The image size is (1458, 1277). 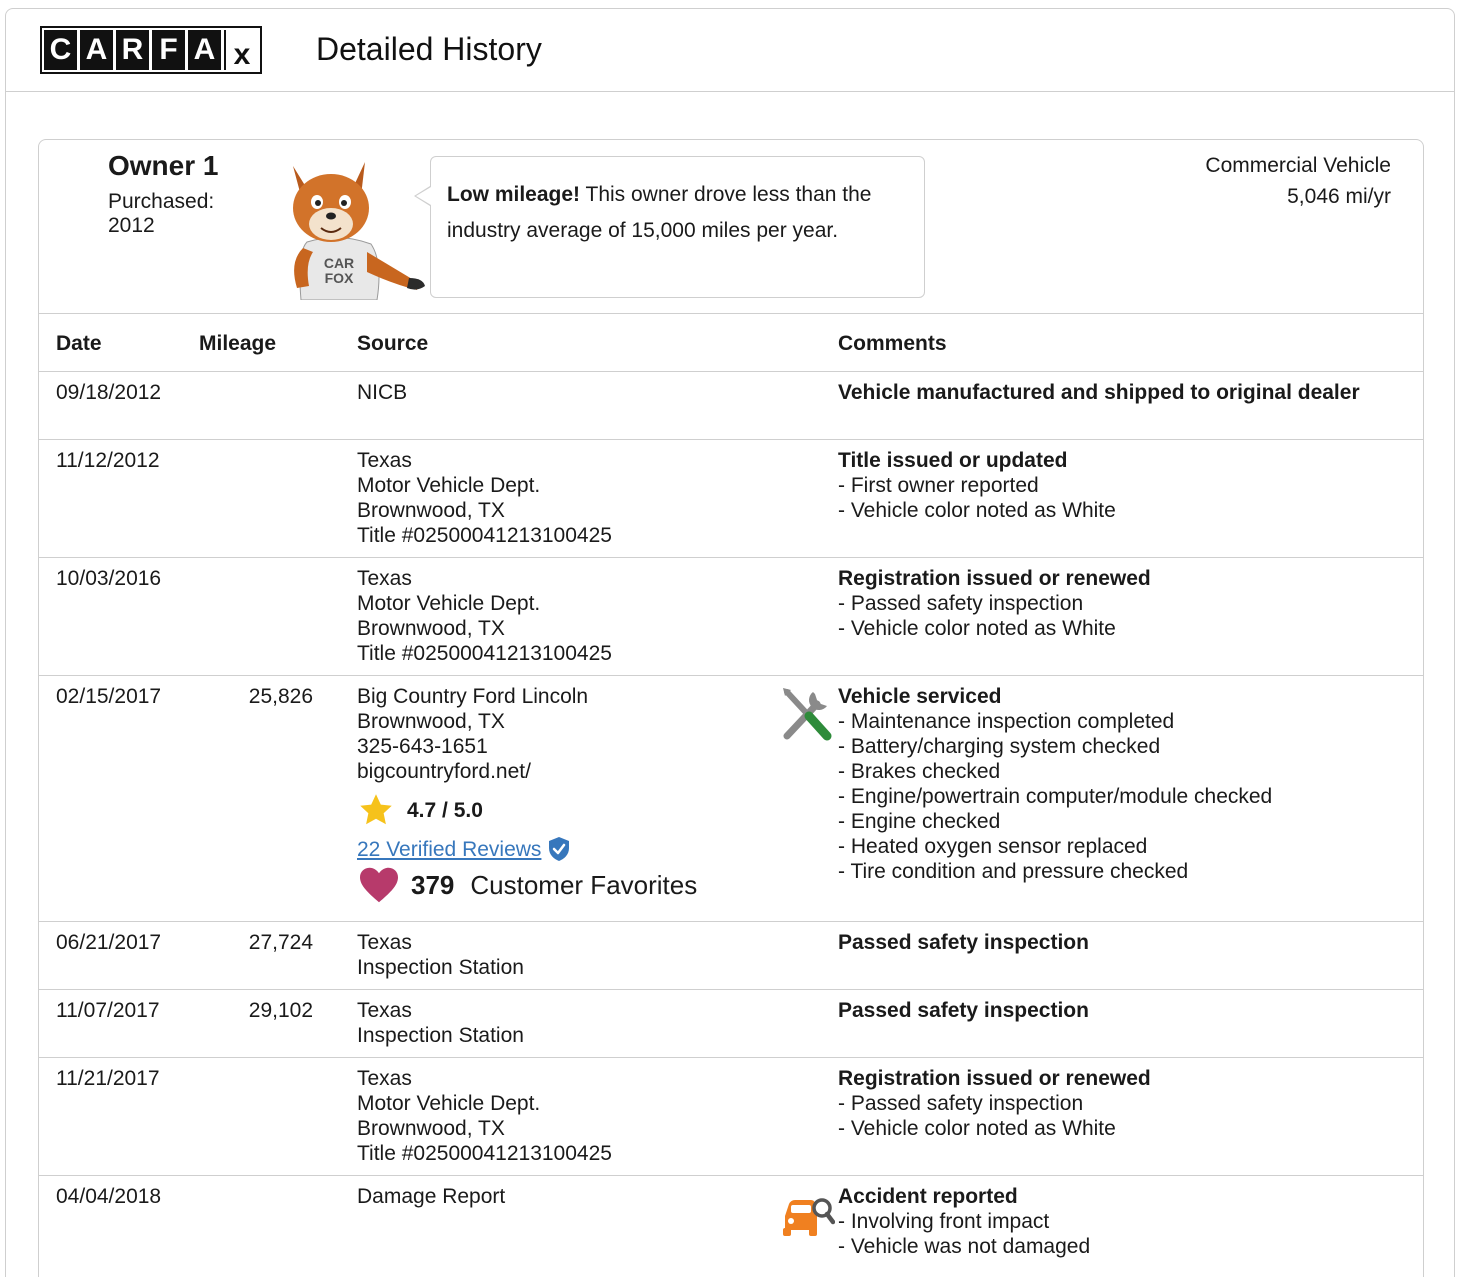 What do you see at coordinates (109, 578) in the screenshot?
I see `row-date: 10/03/2016` at bounding box center [109, 578].